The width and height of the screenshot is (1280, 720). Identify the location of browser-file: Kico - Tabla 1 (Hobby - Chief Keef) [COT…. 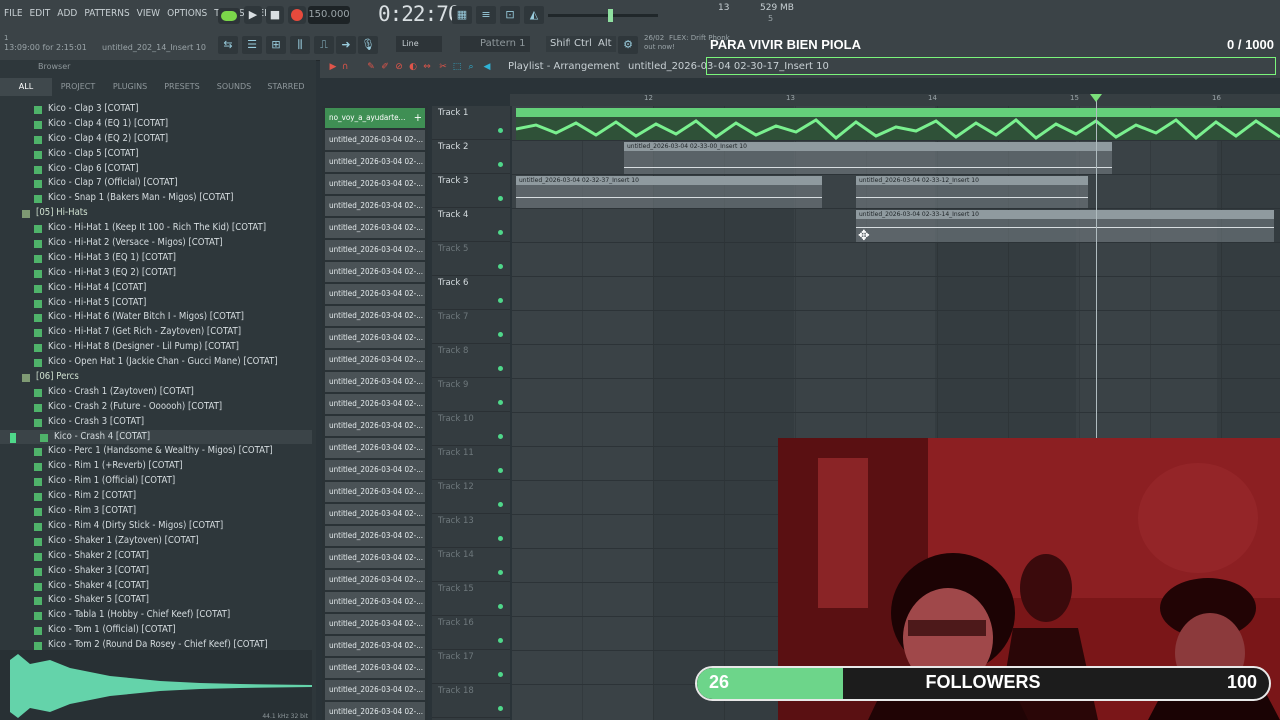
(156, 615).